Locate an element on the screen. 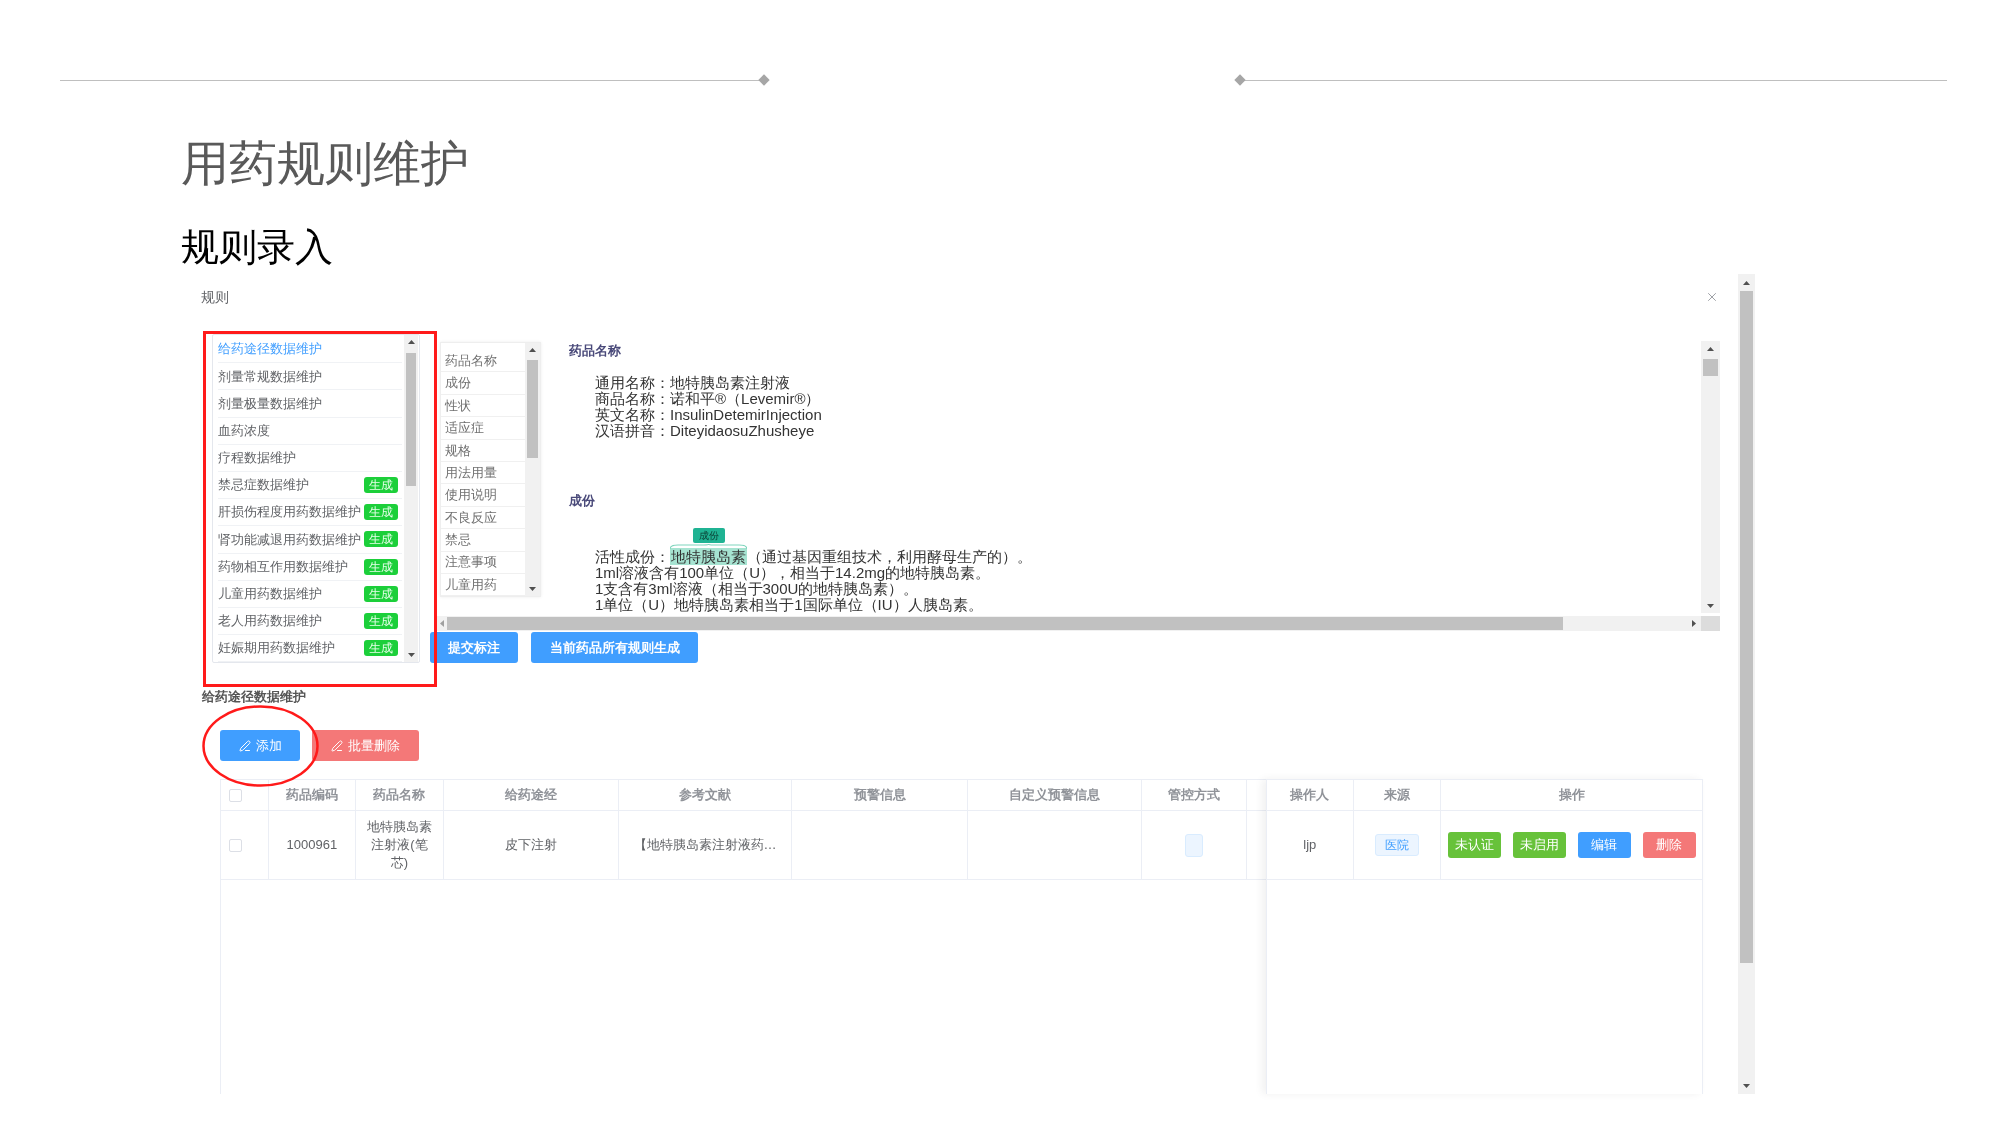 The width and height of the screenshot is (2000, 1125). rule-list-item: 妊娠期用药数据维护 生成 is located at coordinates (310, 649).